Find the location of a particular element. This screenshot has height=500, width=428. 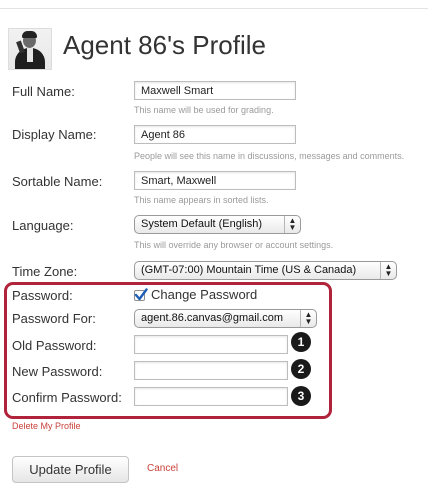

full-name-label: Full Name: is located at coordinates (43, 91).